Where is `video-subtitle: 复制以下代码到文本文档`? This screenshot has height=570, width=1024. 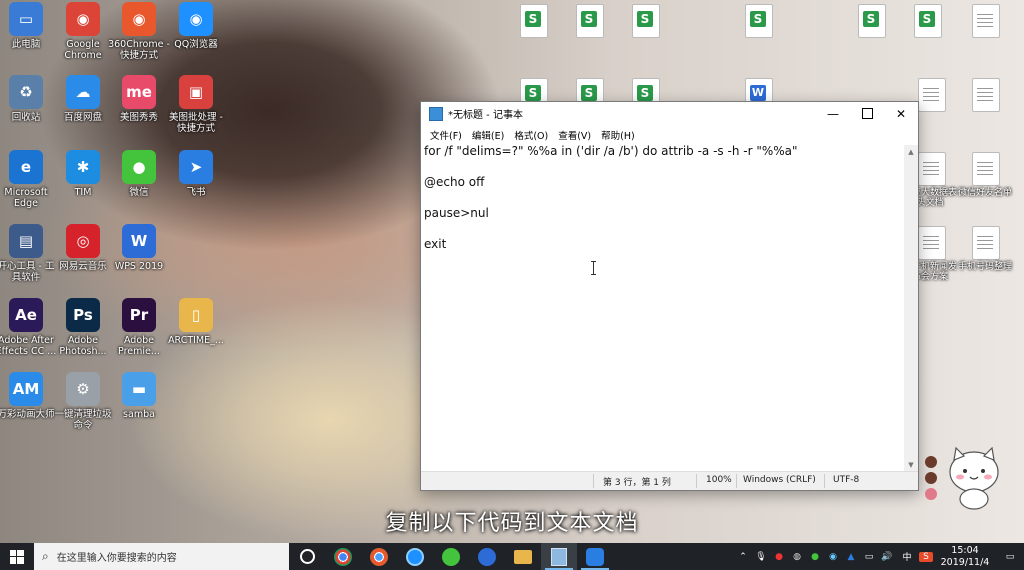 video-subtitle: 复制以下代码到文本文档 is located at coordinates (512, 523).